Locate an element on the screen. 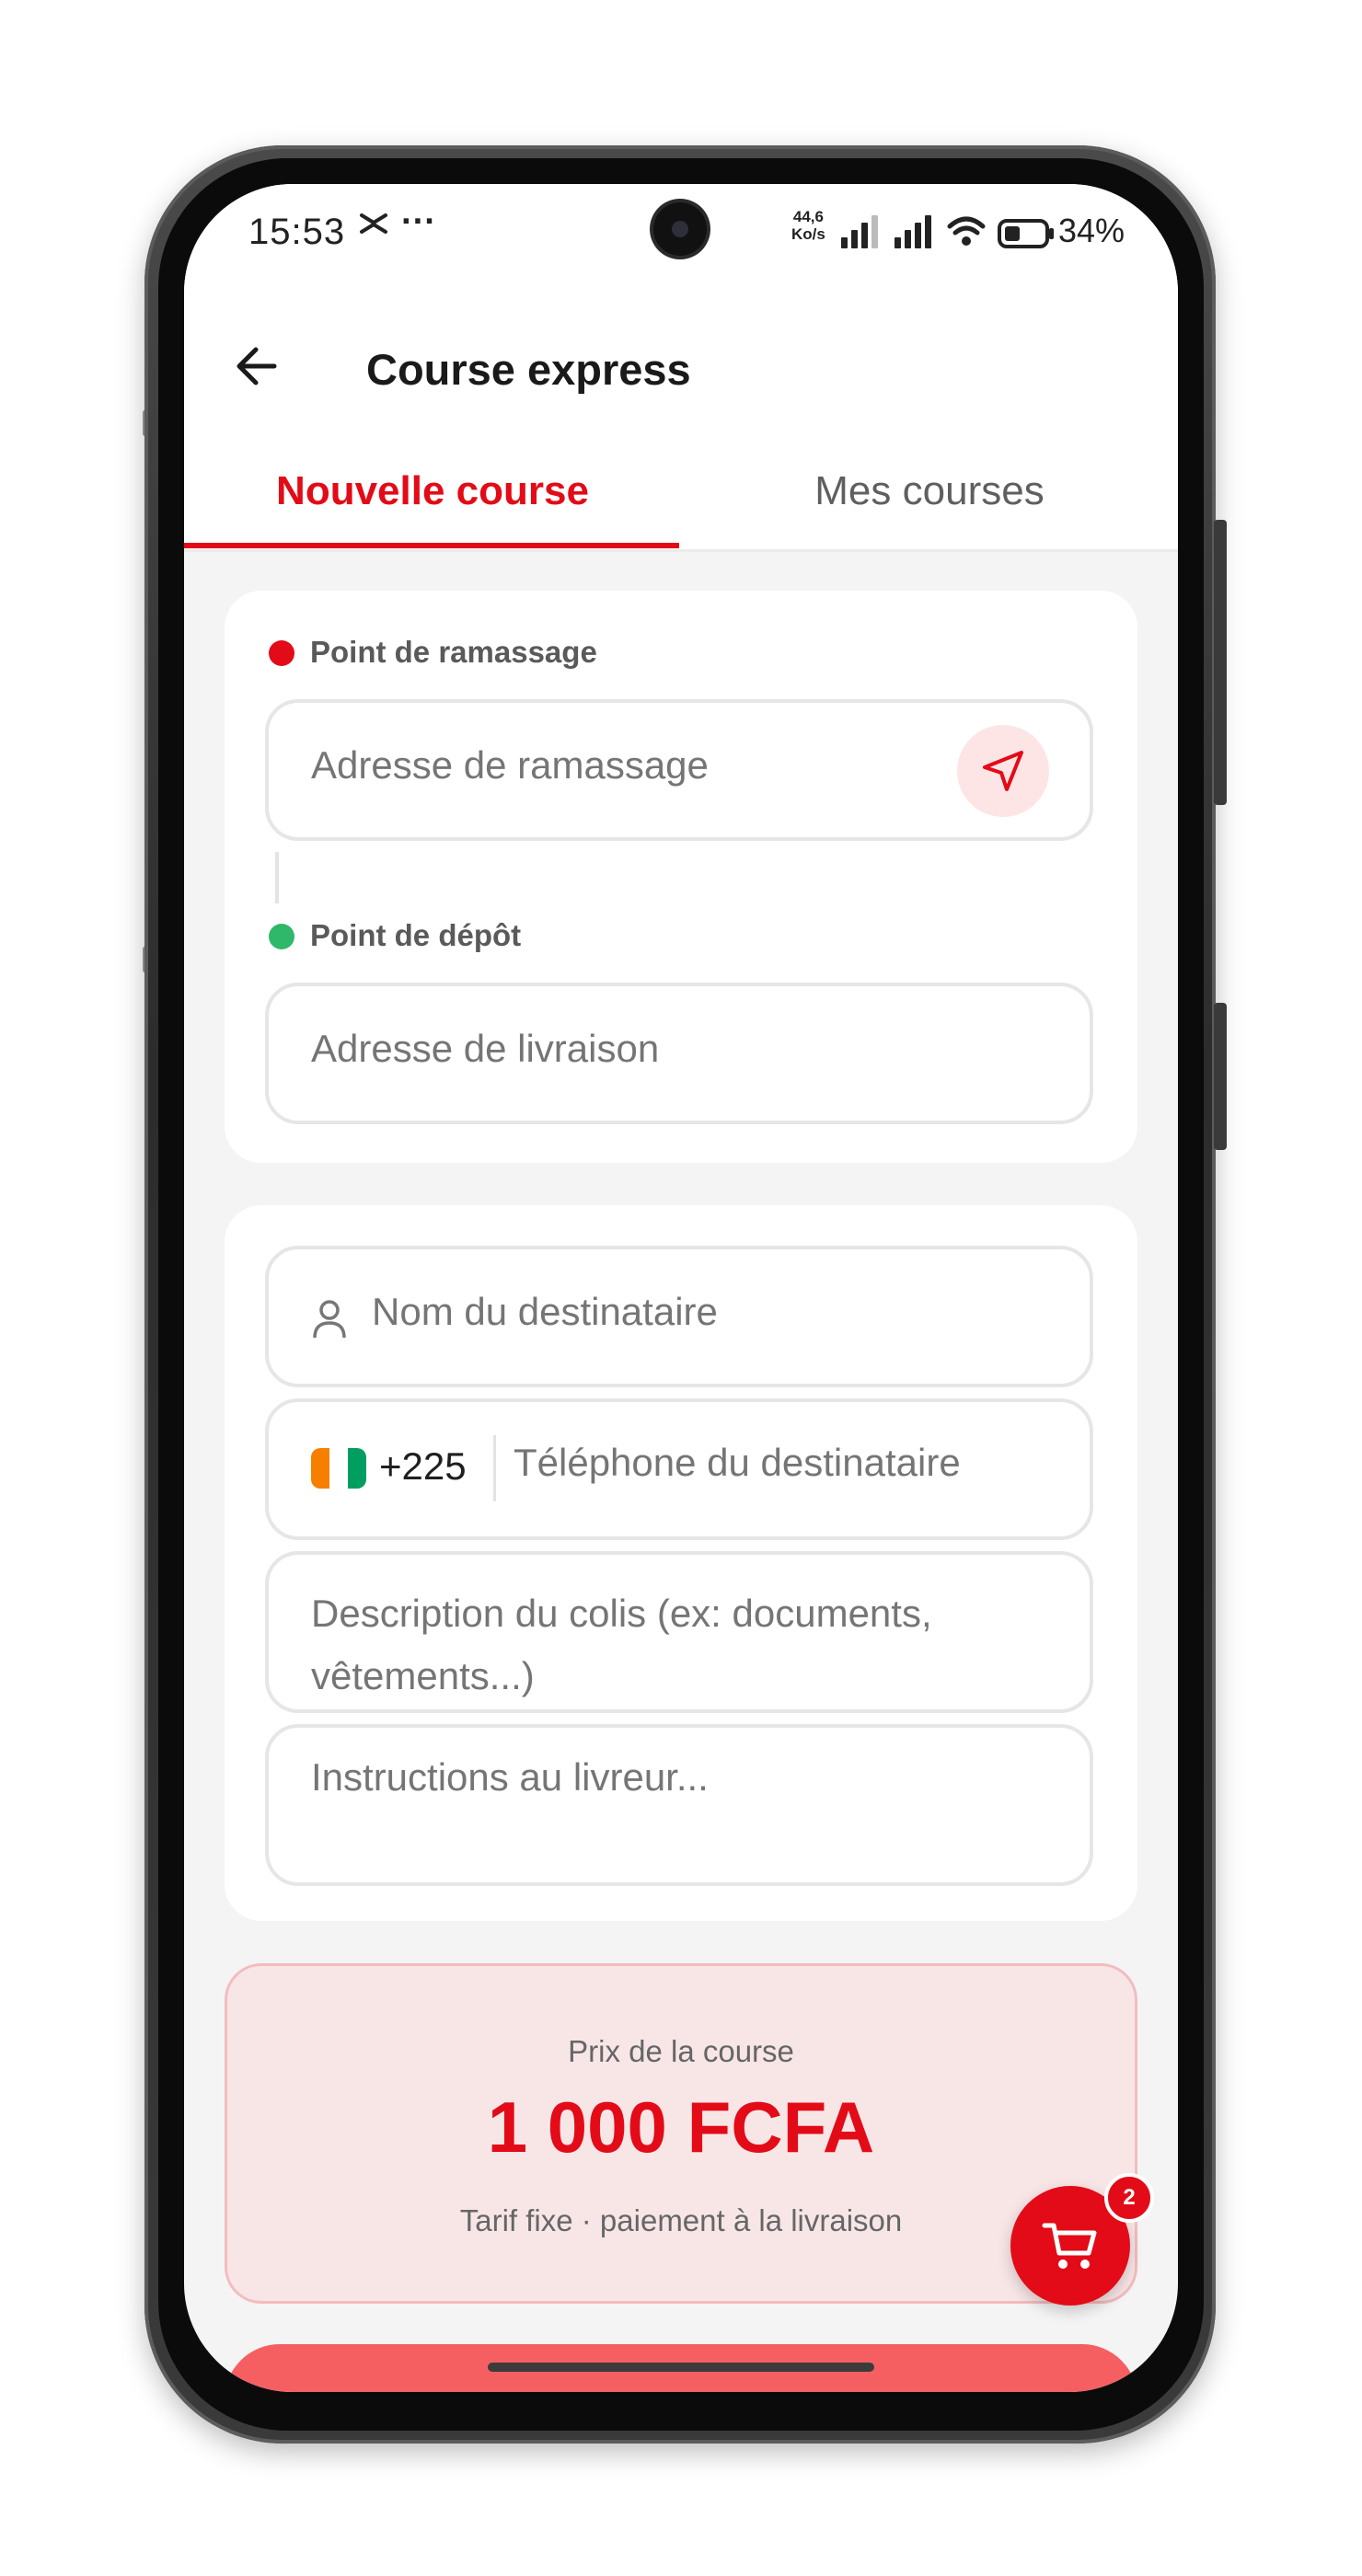 This screenshot has height=2576, width=1362. dropoff-address-input: Adresse de livraison is located at coordinates (679, 1053).